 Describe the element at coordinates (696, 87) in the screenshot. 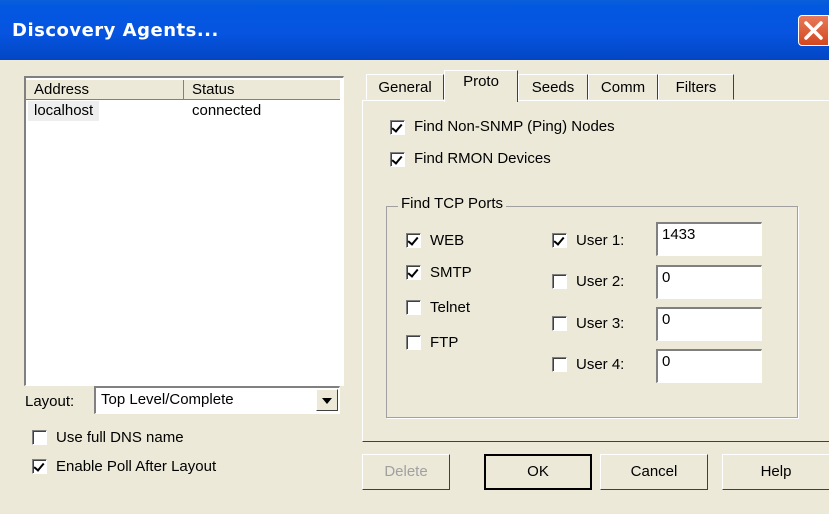

I see `tab-filters: Filters` at that location.